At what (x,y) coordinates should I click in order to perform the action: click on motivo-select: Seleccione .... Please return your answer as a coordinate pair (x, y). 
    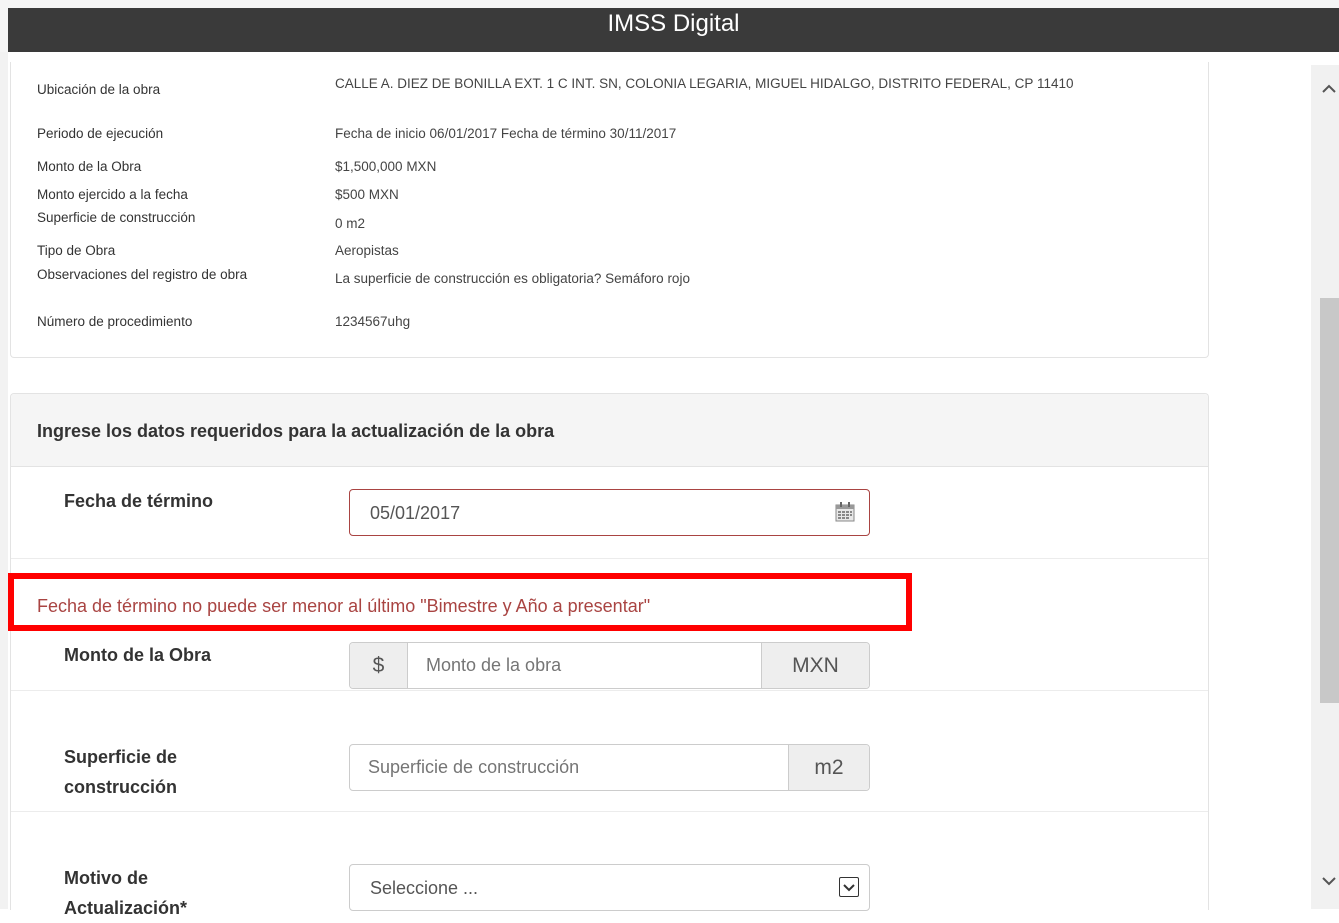
    Looking at the image, I should click on (609, 887).